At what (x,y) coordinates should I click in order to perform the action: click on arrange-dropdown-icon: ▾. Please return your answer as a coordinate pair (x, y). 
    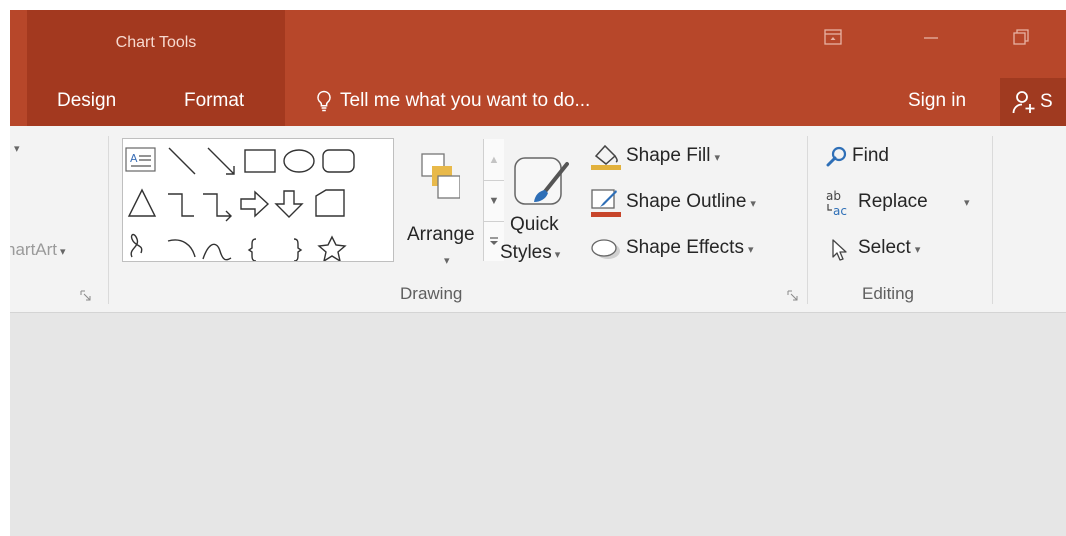
    Looking at the image, I should click on (447, 261).